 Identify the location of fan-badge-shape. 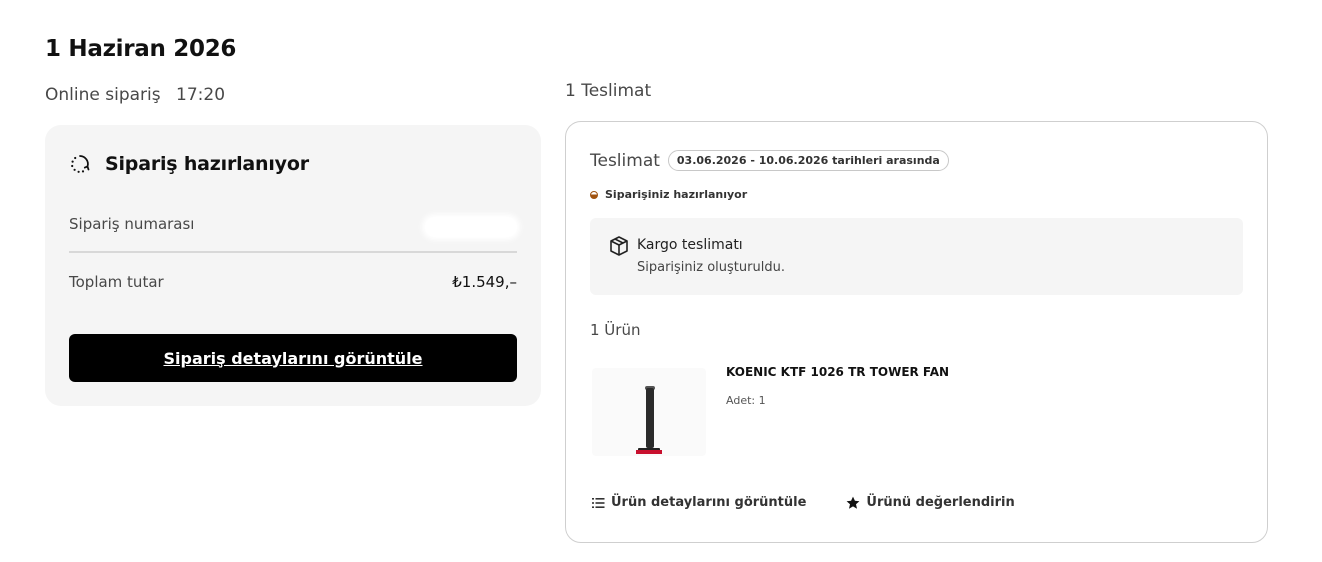
(649, 452).